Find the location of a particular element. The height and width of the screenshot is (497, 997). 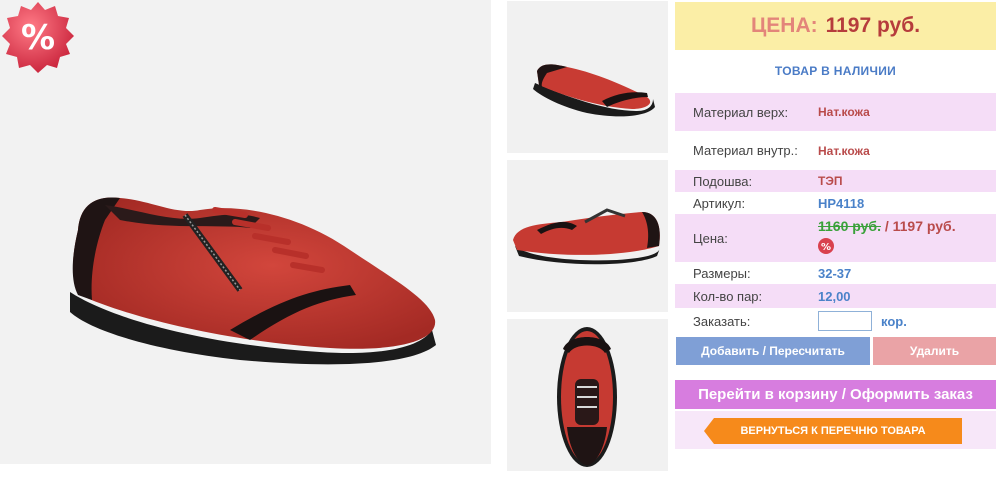

spec-value: ТЭП is located at coordinates (830, 181).